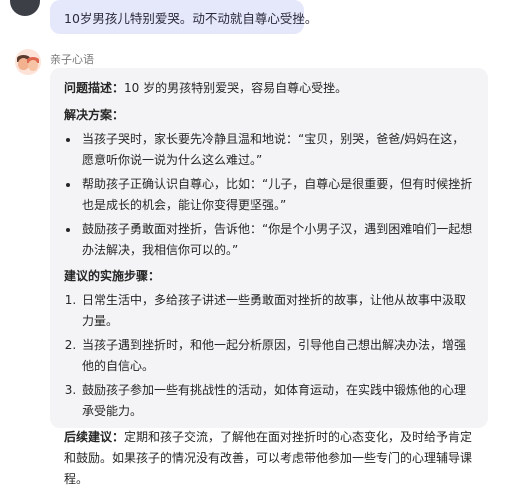 The width and height of the screenshot is (516, 490). Describe the element at coordinates (94, 88) in the screenshot. I see `problem-label: 问题描述：` at that location.